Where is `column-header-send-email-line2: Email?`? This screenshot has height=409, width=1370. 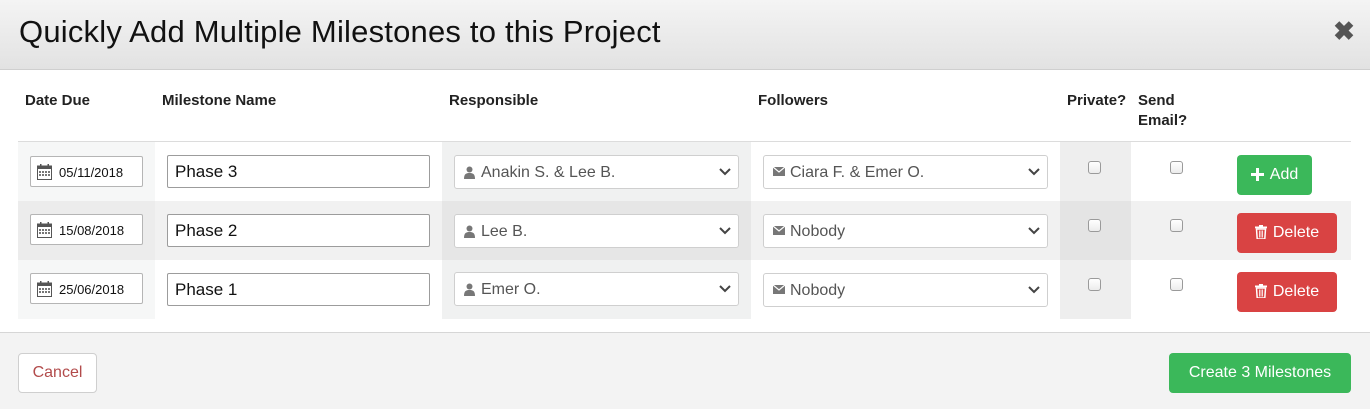
column-header-send-email-line2: Email? is located at coordinates (1163, 120).